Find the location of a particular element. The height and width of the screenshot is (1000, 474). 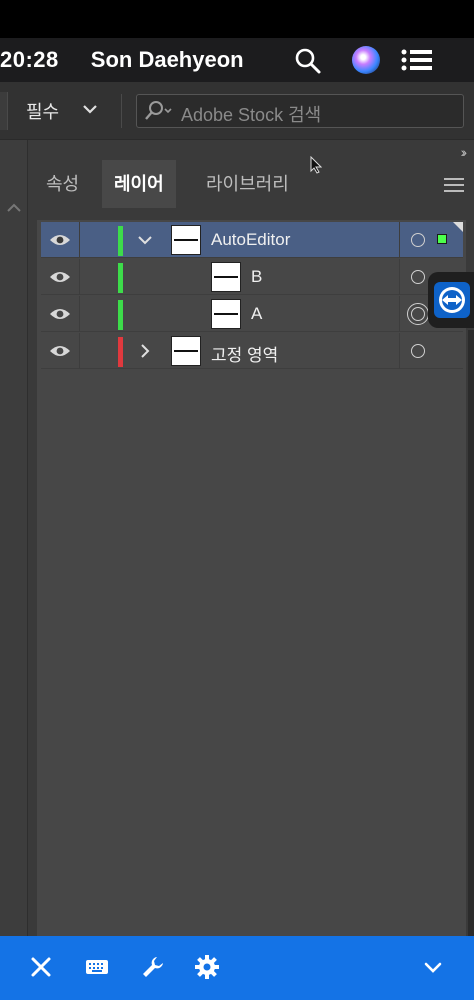

teamviewer-button is located at coordinates (451, 300).